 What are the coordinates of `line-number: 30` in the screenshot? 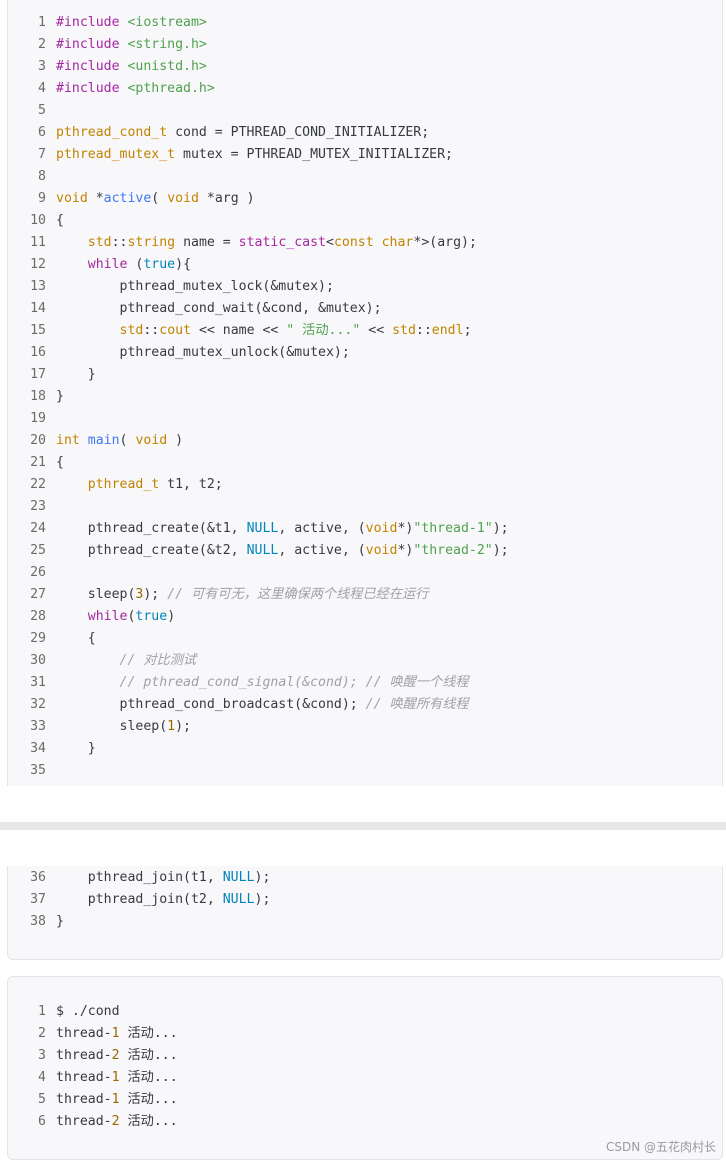 It's located at (38, 660).